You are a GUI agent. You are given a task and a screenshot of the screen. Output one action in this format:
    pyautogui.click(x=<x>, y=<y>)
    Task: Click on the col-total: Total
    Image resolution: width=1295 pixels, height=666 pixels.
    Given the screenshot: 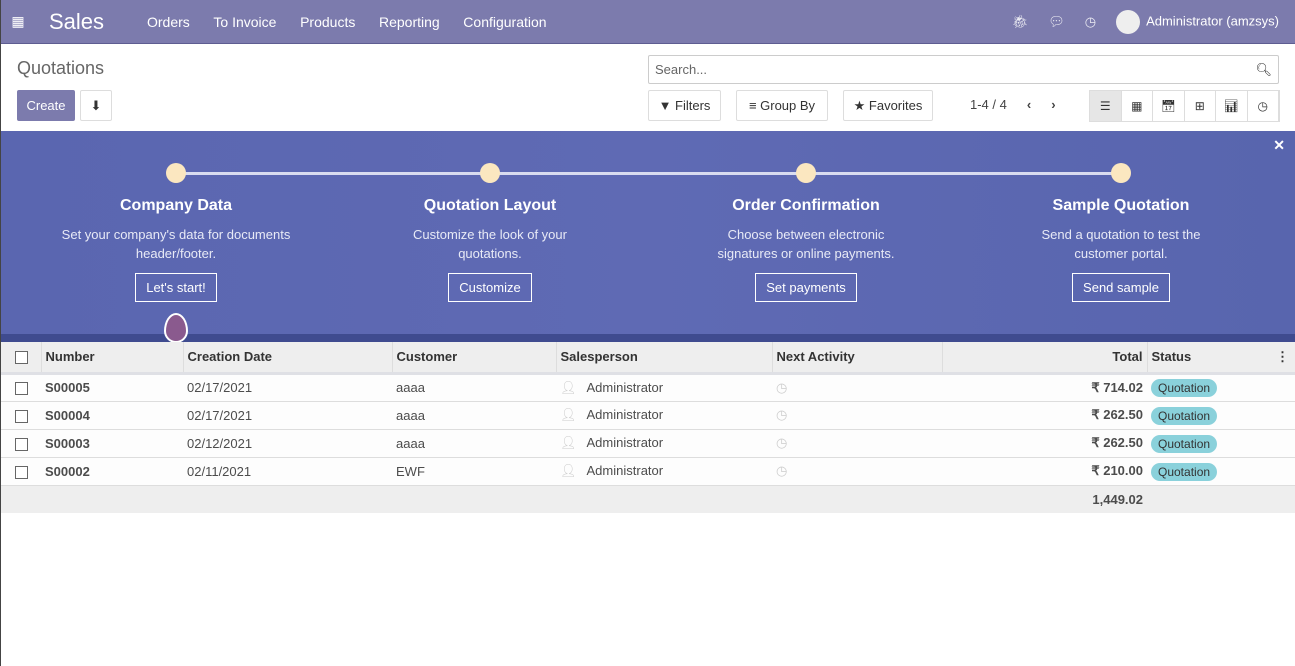 What is the action you would take?
    pyautogui.click(x=1045, y=358)
    